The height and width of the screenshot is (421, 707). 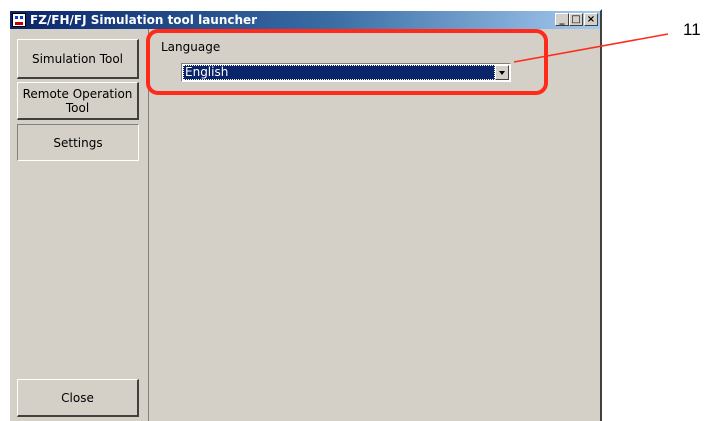 I want to click on callout-number: 11, so click(x=692, y=29).